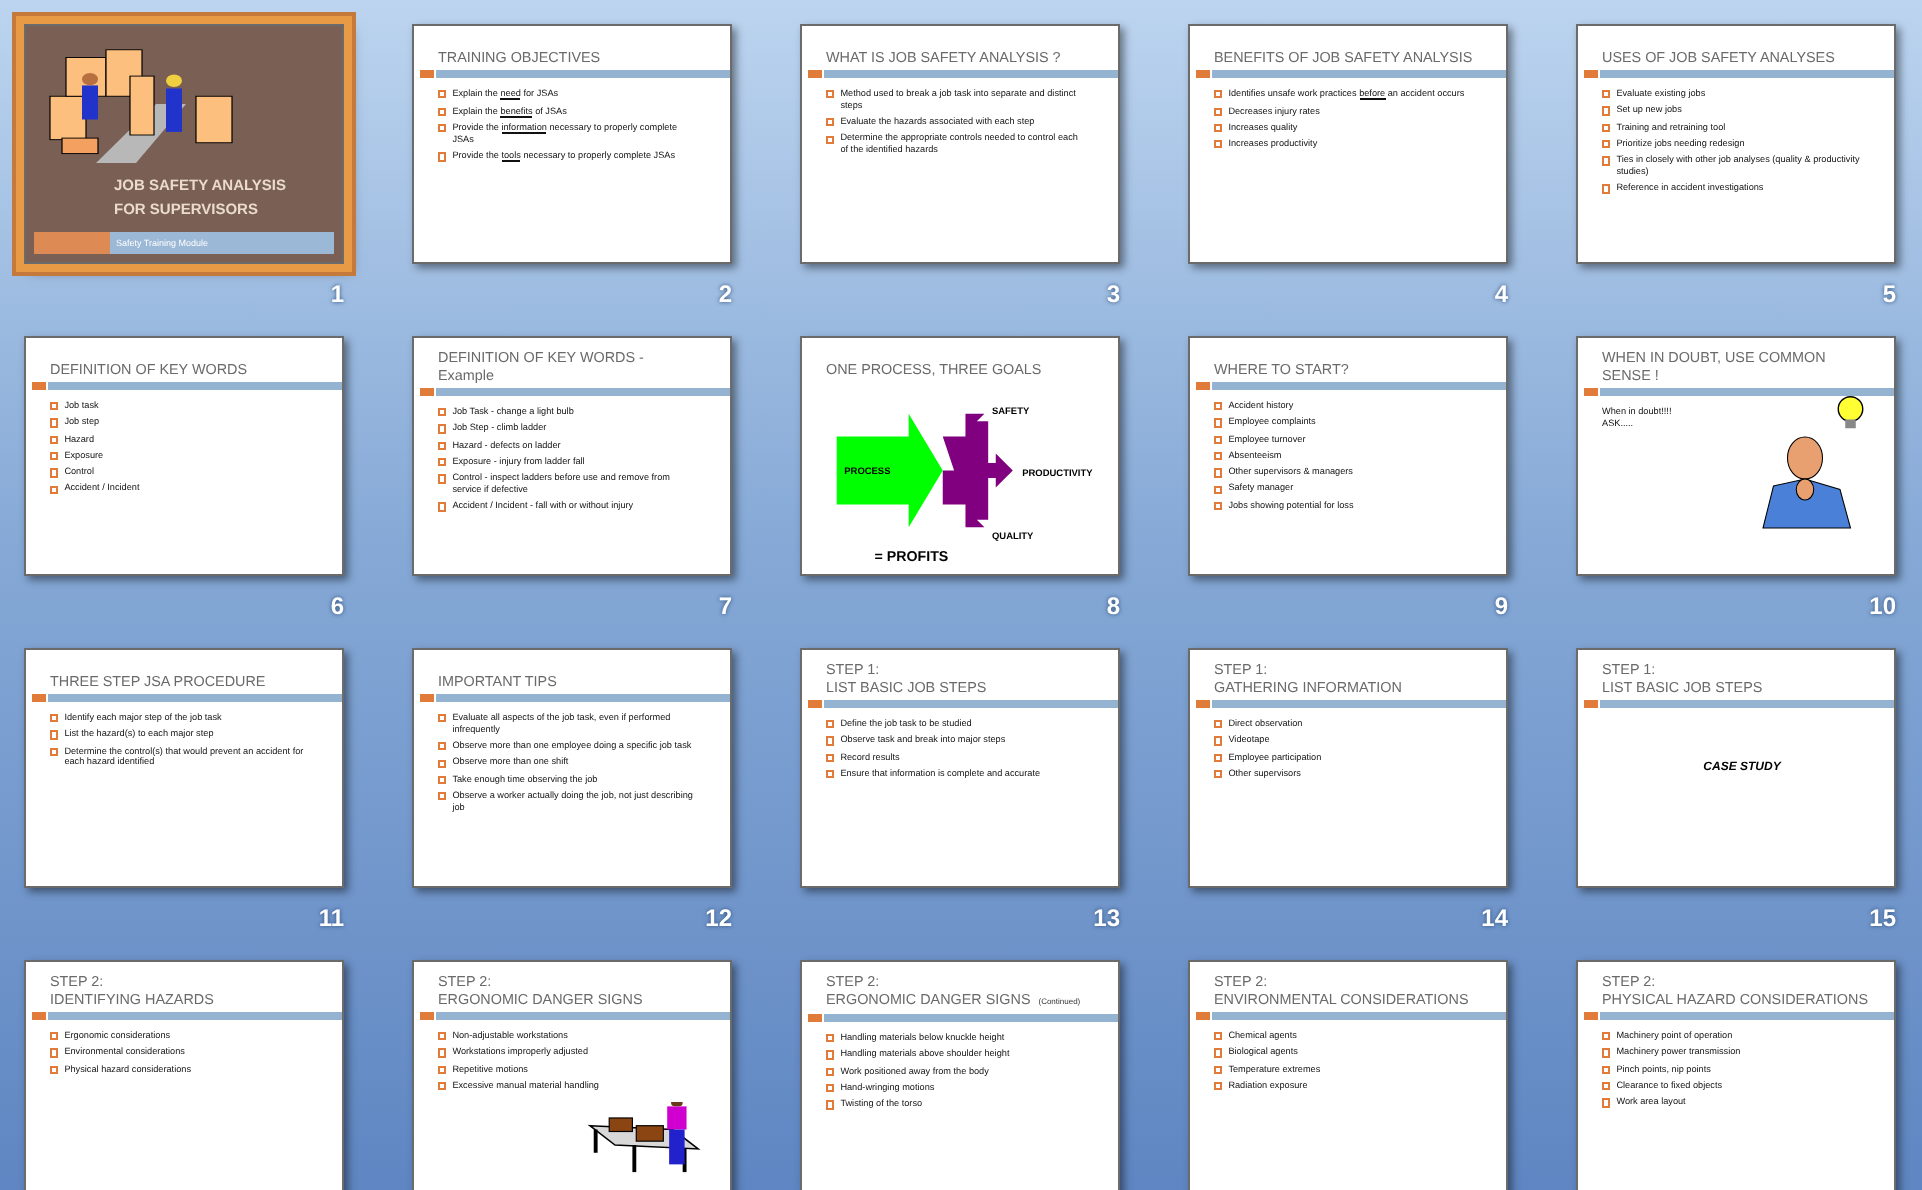 The width and height of the screenshot is (1922, 1190). What do you see at coordinates (337, 606) in the screenshot?
I see `slide-number: 6` at bounding box center [337, 606].